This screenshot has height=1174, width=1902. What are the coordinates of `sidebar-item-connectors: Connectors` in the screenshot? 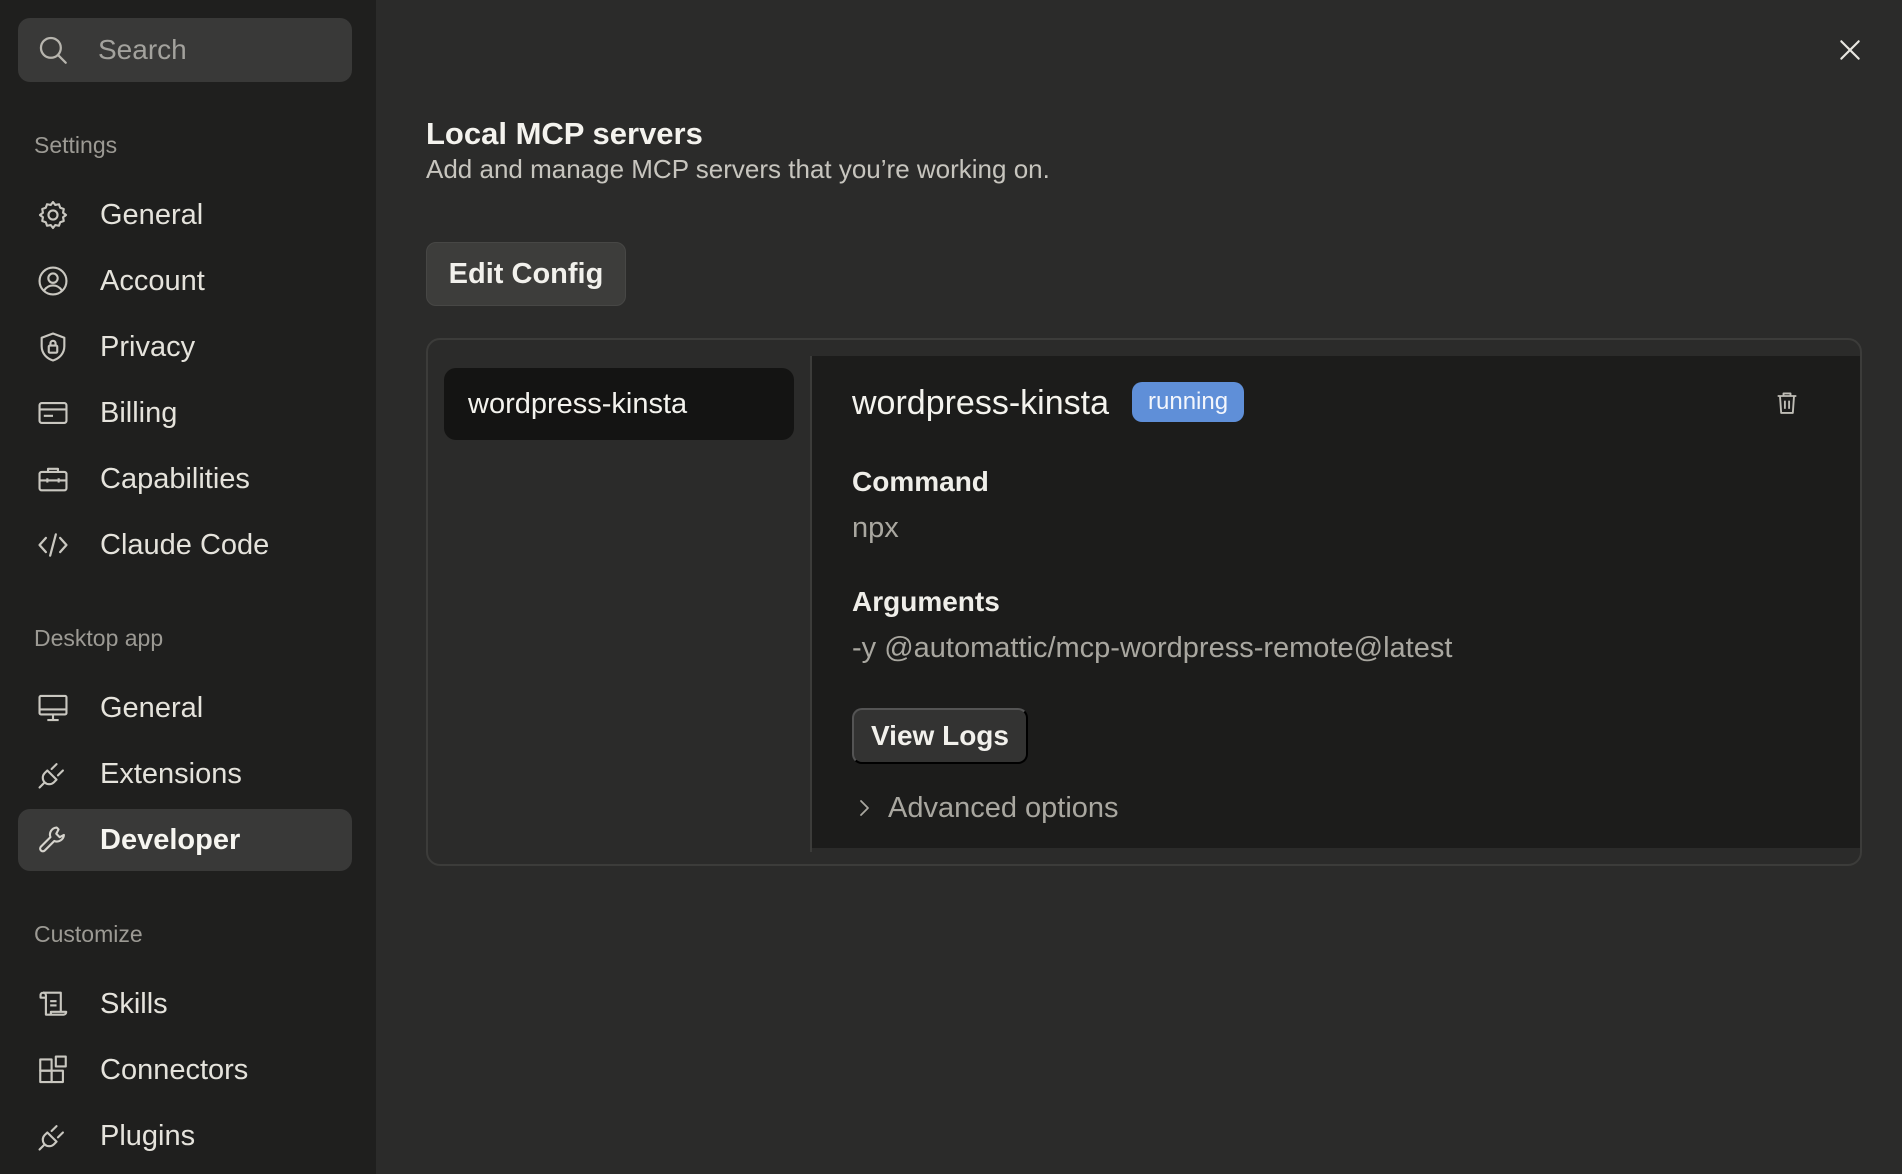 It's located at (185, 1070).